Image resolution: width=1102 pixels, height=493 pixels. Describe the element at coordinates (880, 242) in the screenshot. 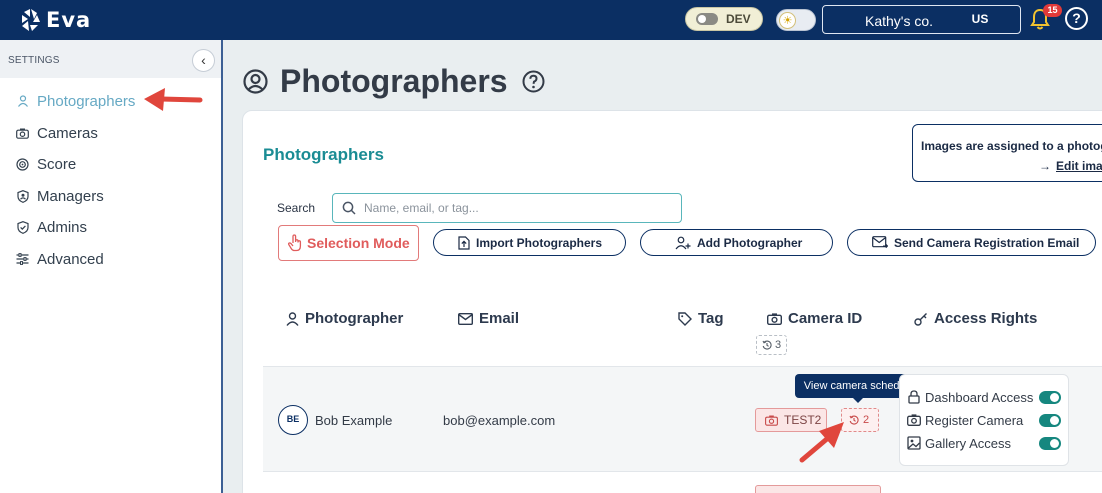

I see `mail-send-icon` at that location.